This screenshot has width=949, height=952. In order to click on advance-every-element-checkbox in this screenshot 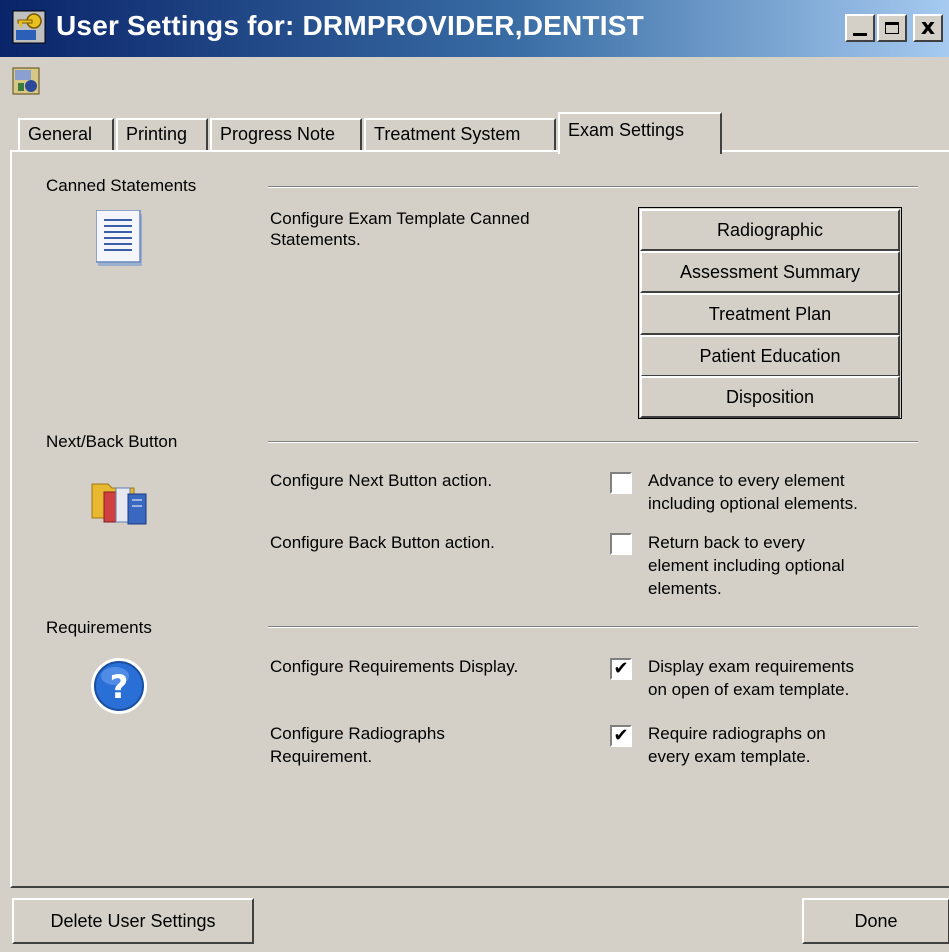, I will do `click(621, 483)`.